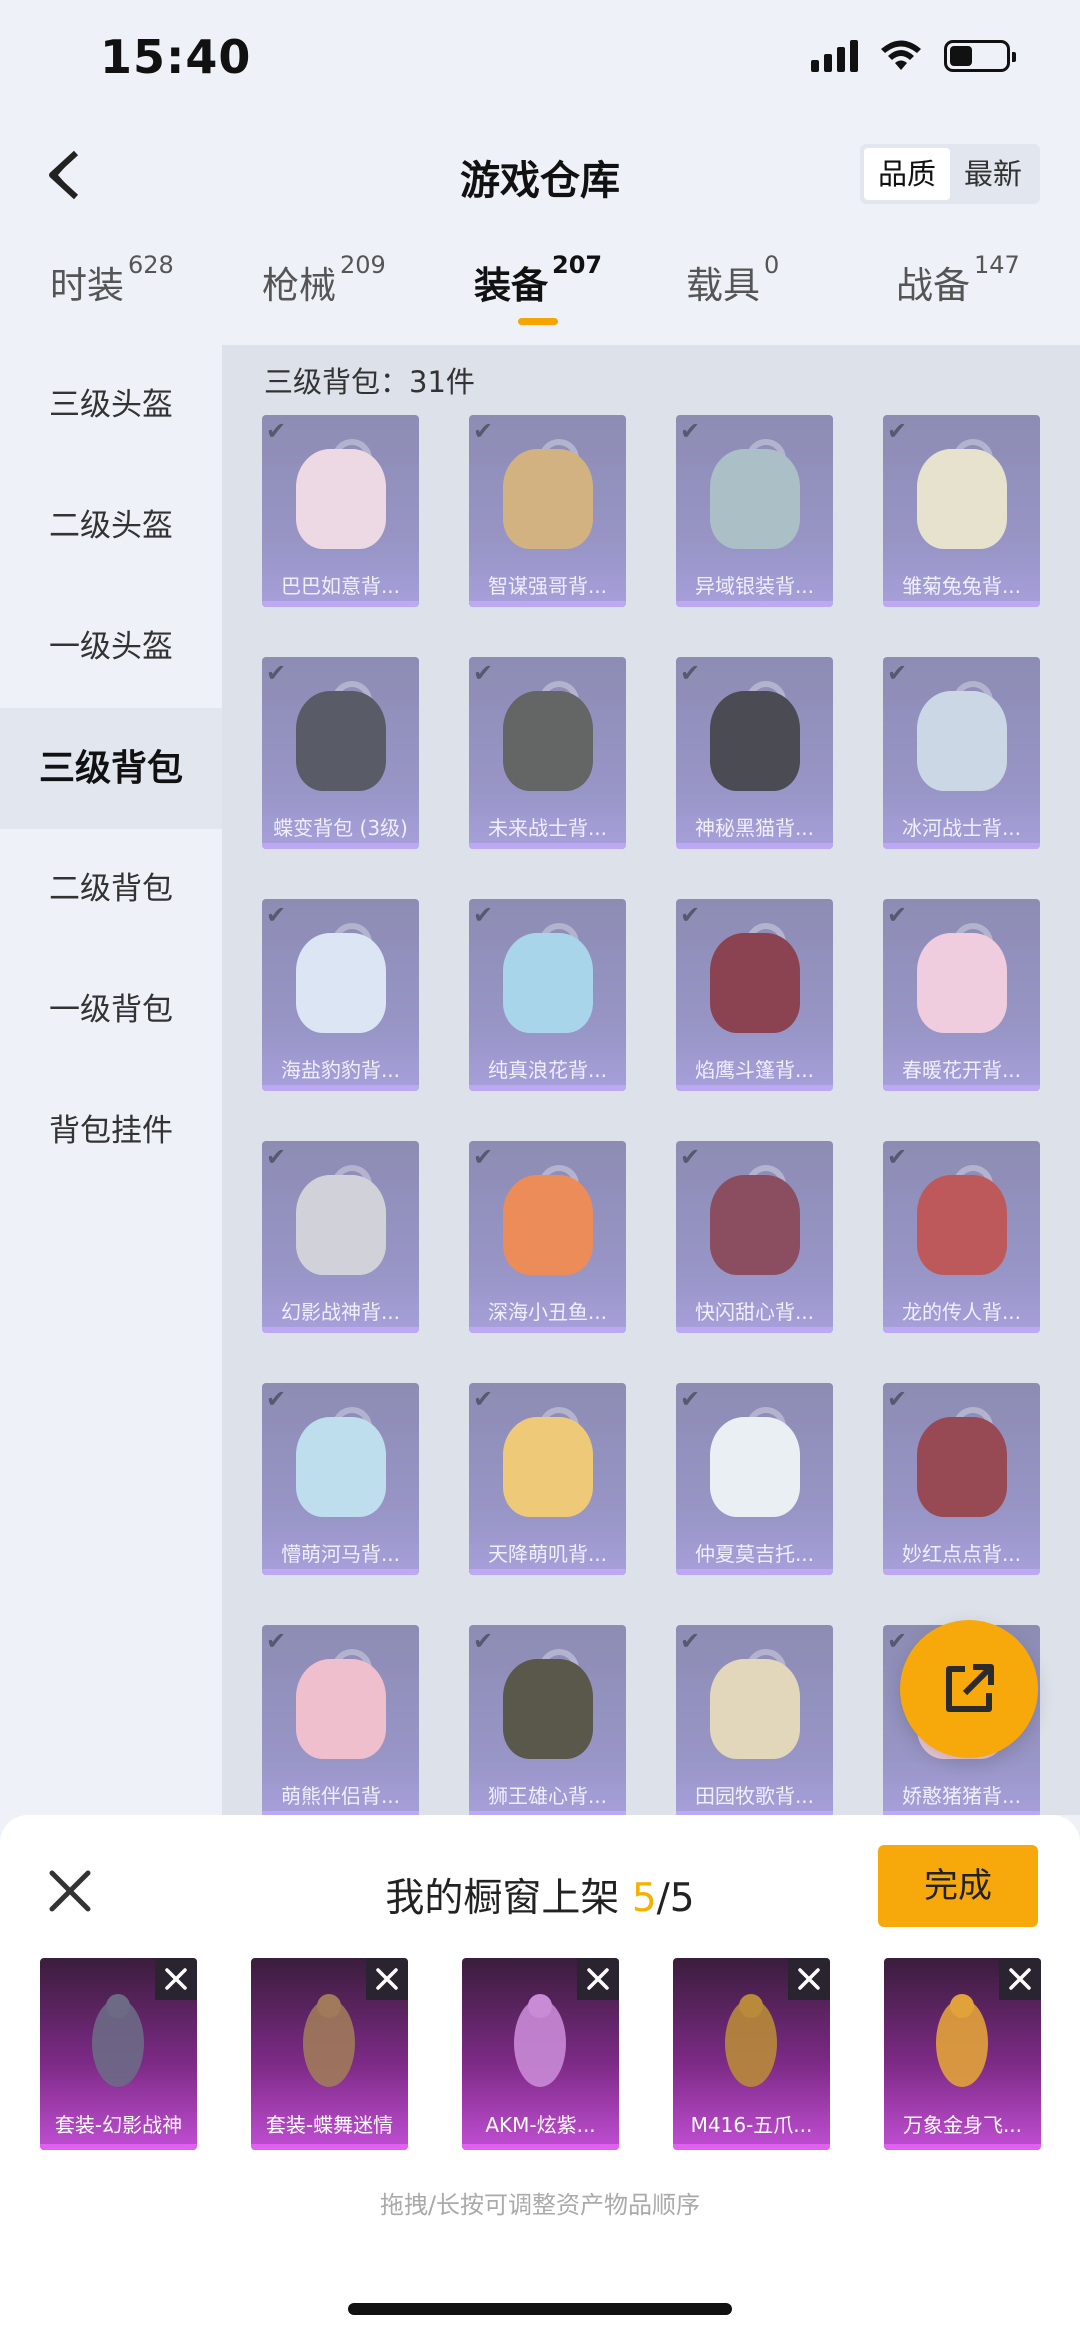  Describe the element at coordinates (324, 280) in the screenshot. I see `tab-weapons: 枪械 209` at that location.